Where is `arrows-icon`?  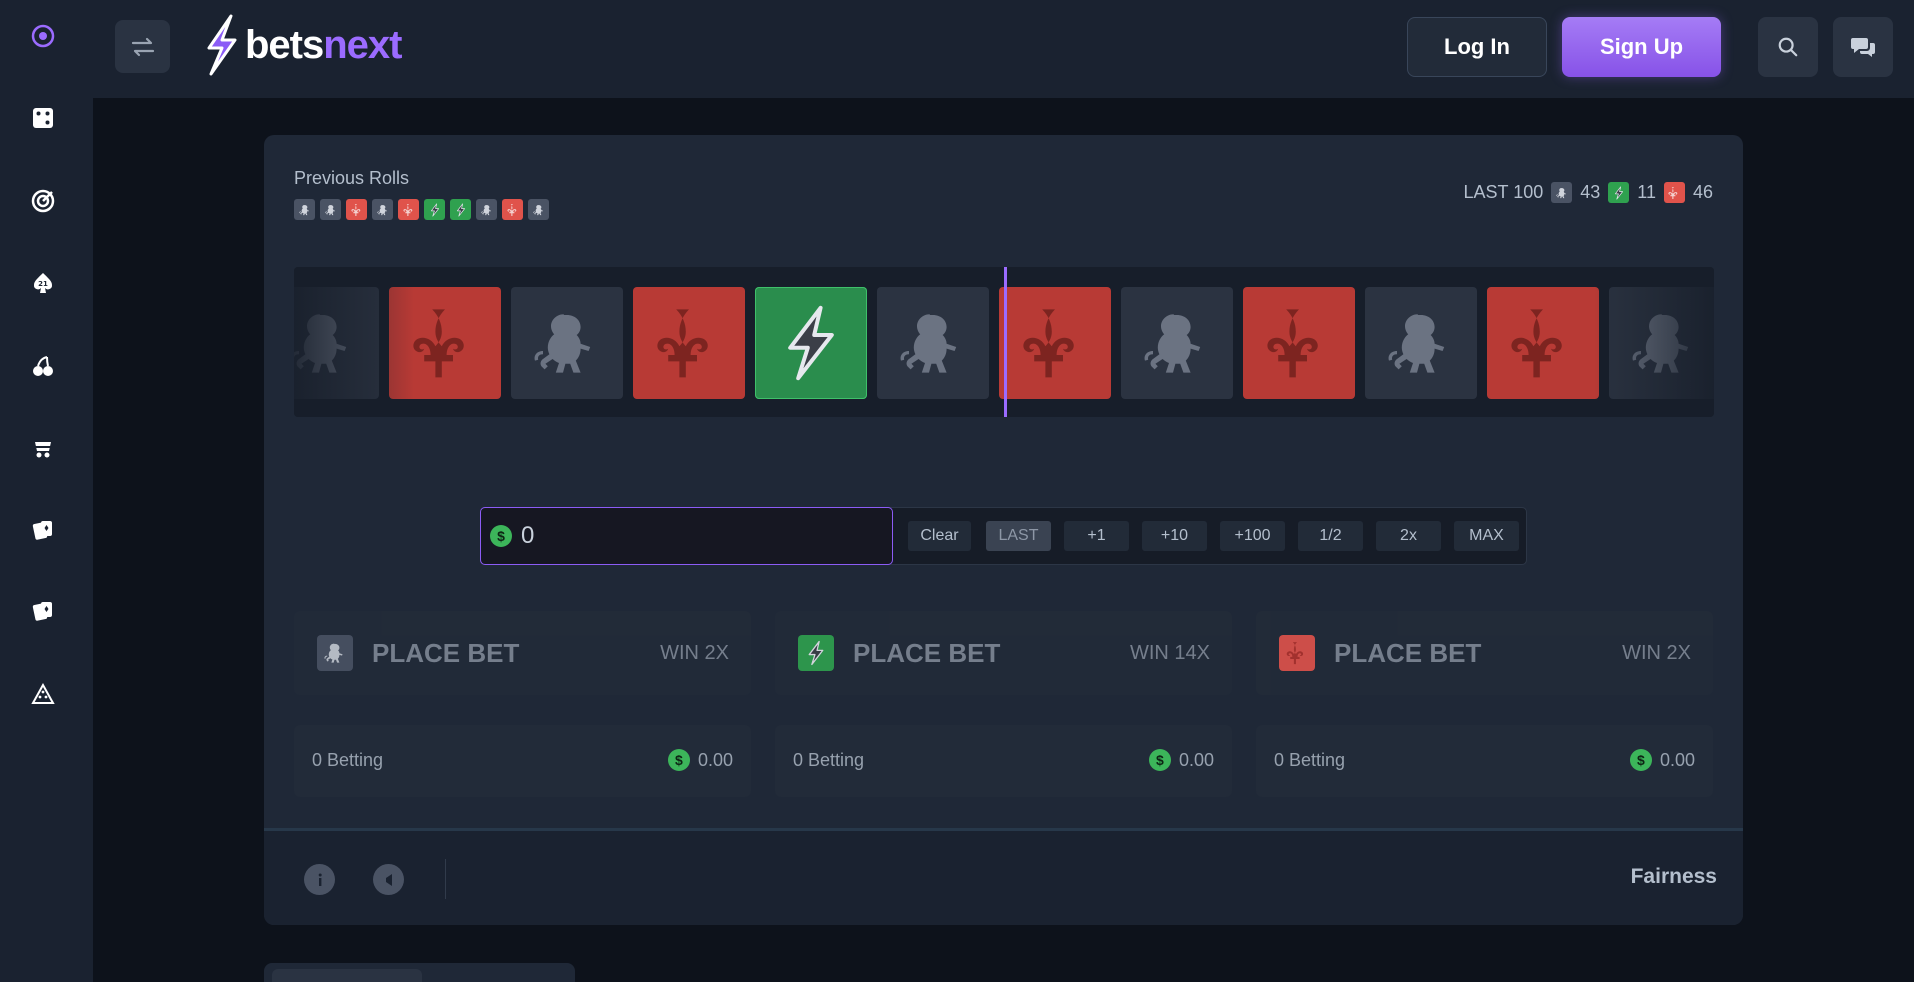 arrows-icon is located at coordinates (142, 46).